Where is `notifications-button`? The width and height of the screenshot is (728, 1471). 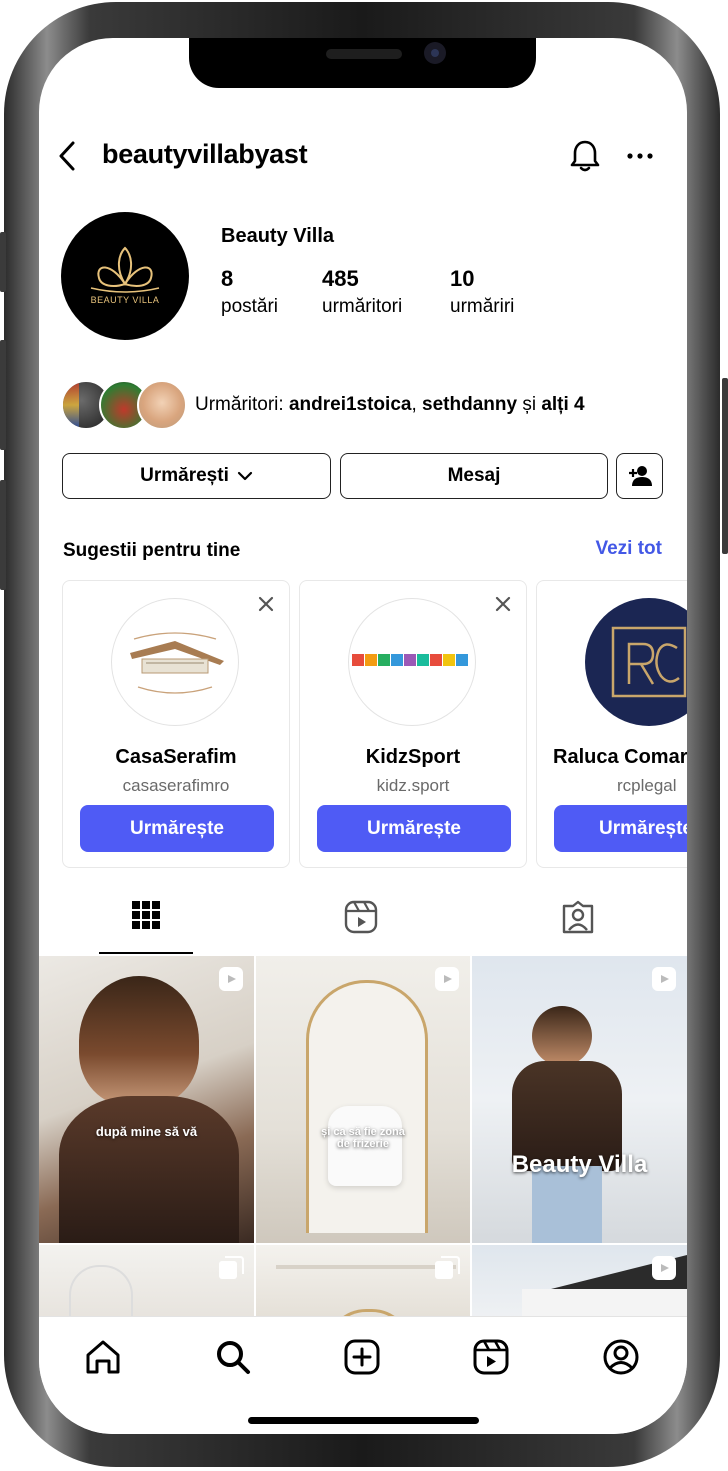 notifications-button is located at coordinates (585, 156).